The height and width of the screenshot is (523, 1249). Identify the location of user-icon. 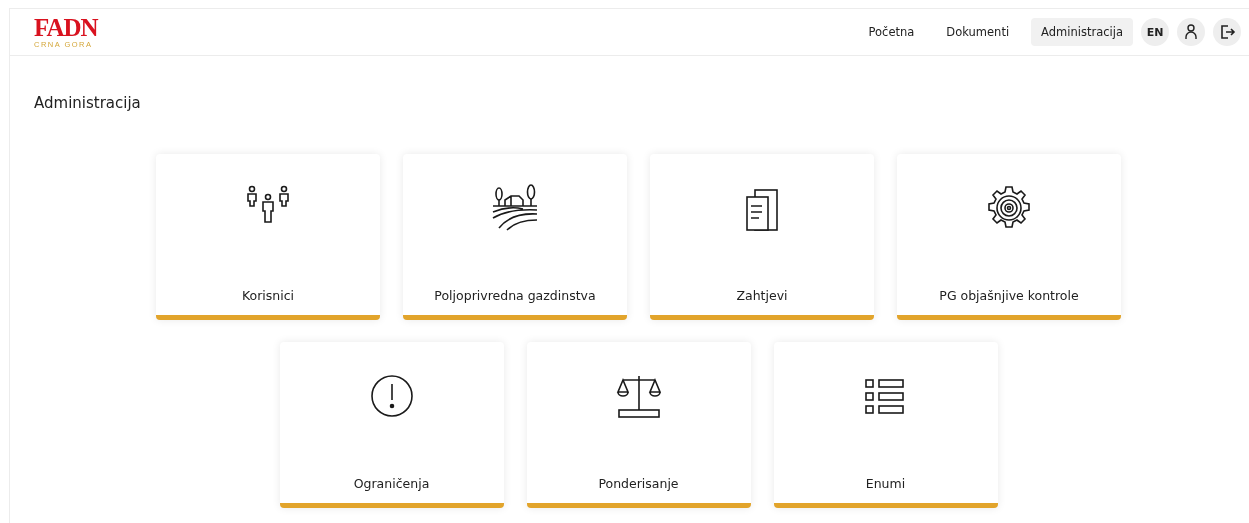
(1191, 32).